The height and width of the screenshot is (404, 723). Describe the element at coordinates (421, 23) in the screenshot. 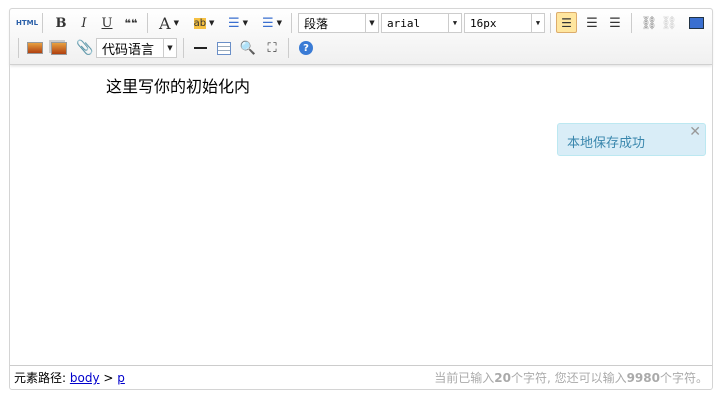

I see `font-family-select: arial ▼` at that location.